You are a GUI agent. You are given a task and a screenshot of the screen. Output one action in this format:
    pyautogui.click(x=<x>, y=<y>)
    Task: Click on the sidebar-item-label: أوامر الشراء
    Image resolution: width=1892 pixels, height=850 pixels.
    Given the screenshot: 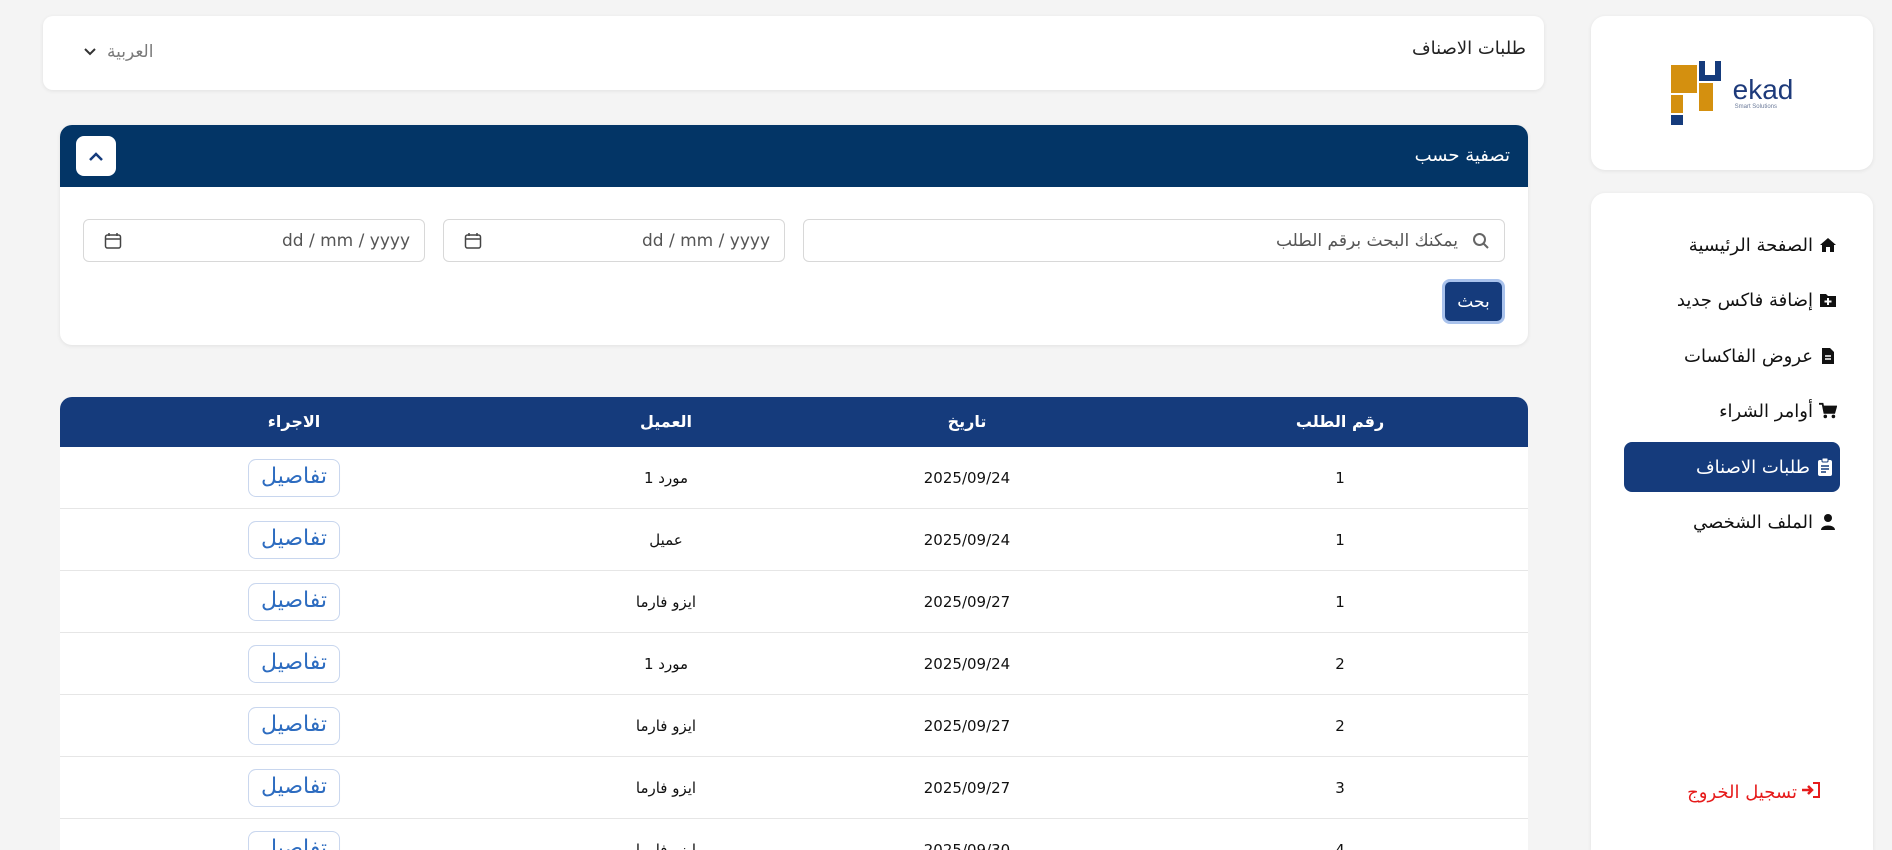 What is the action you would take?
    pyautogui.click(x=1766, y=411)
    